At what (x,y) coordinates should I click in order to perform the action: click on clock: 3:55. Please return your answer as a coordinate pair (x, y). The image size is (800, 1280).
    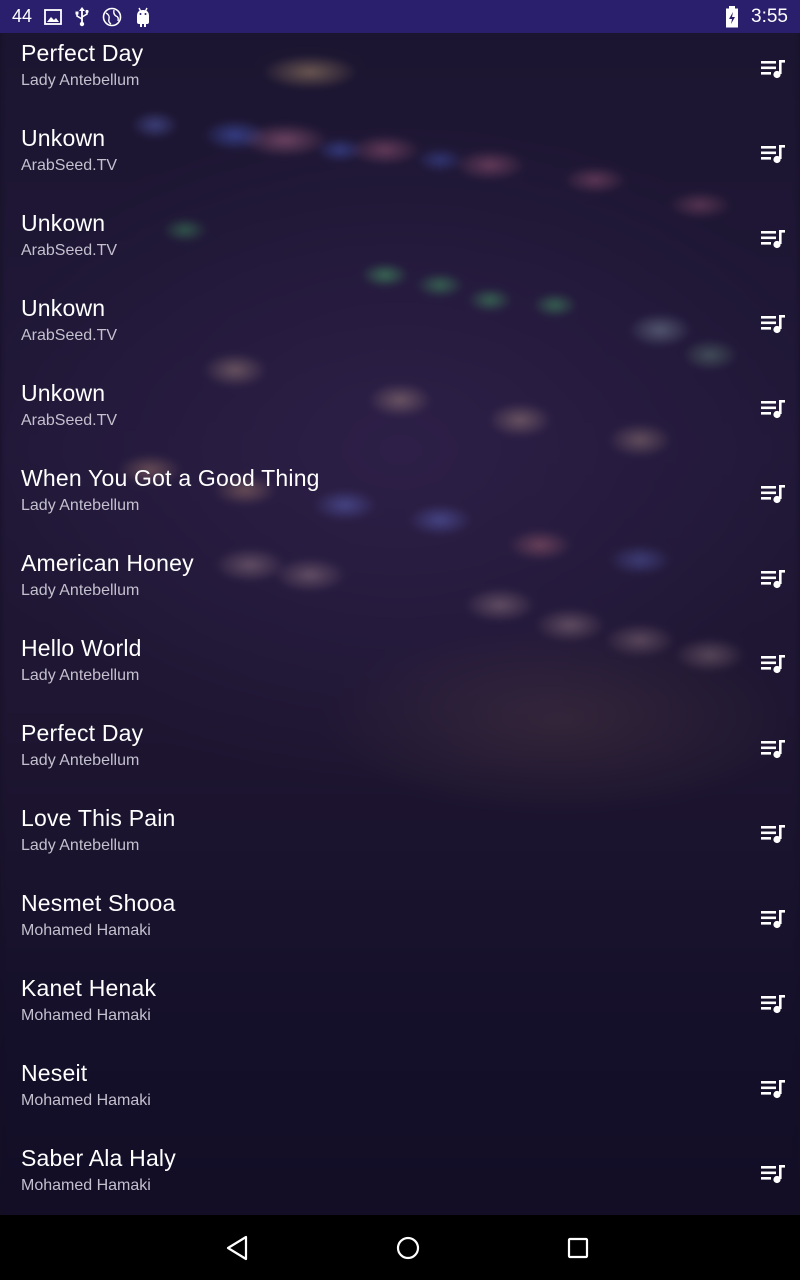
    Looking at the image, I should click on (769, 16).